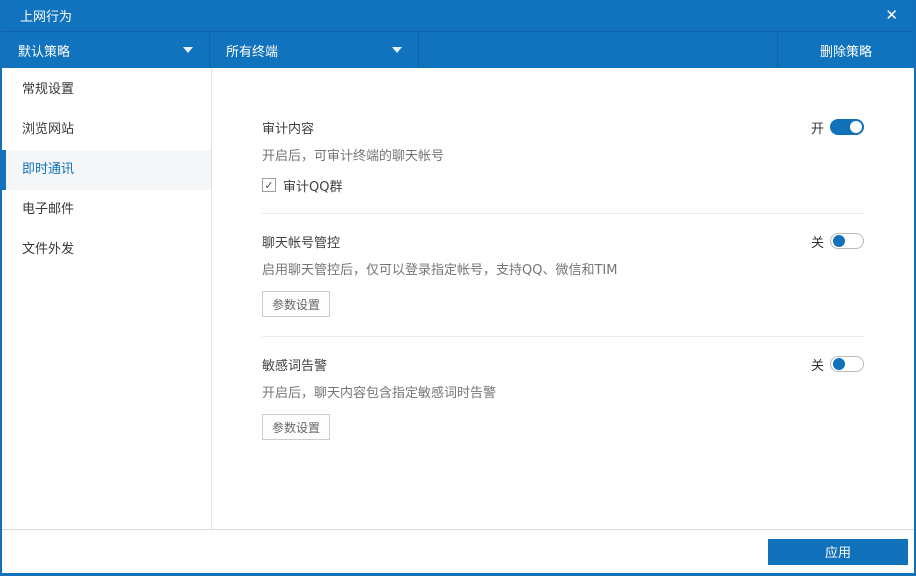 This screenshot has height=576, width=916. Describe the element at coordinates (46, 17) in the screenshot. I see `window-title: 上网行为` at that location.